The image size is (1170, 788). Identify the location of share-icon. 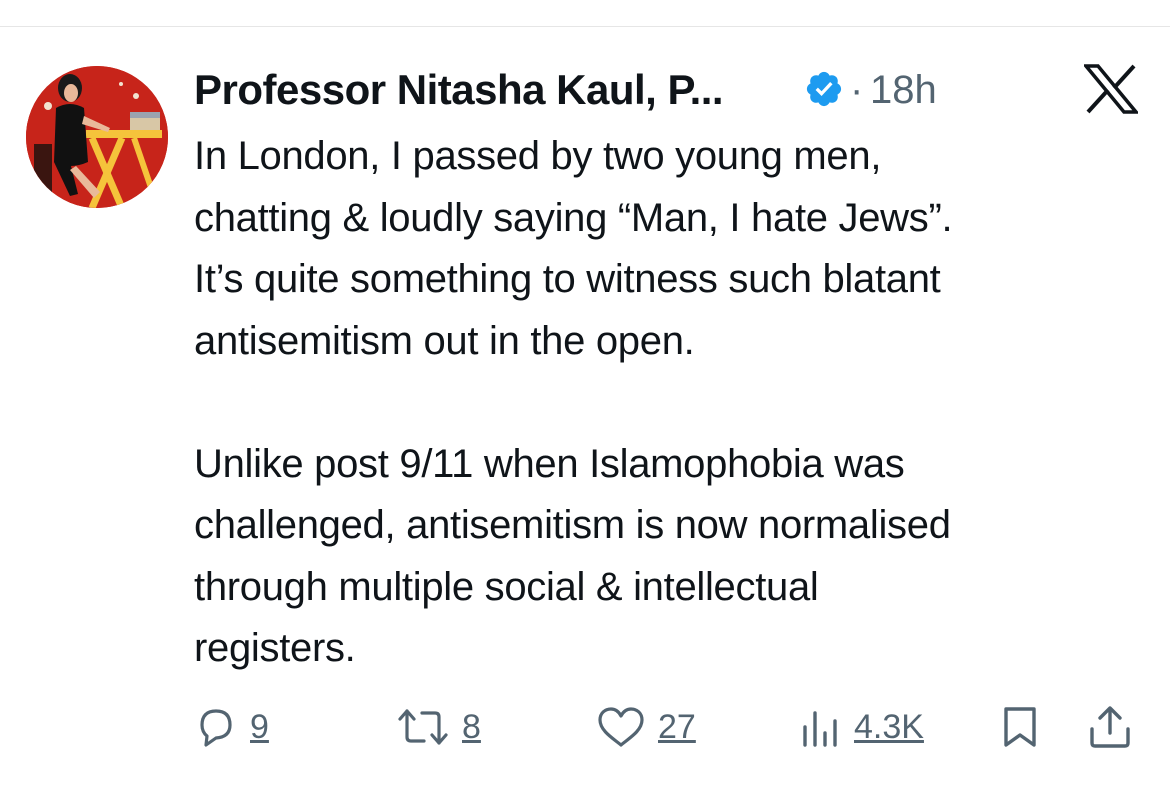
(1110, 727).